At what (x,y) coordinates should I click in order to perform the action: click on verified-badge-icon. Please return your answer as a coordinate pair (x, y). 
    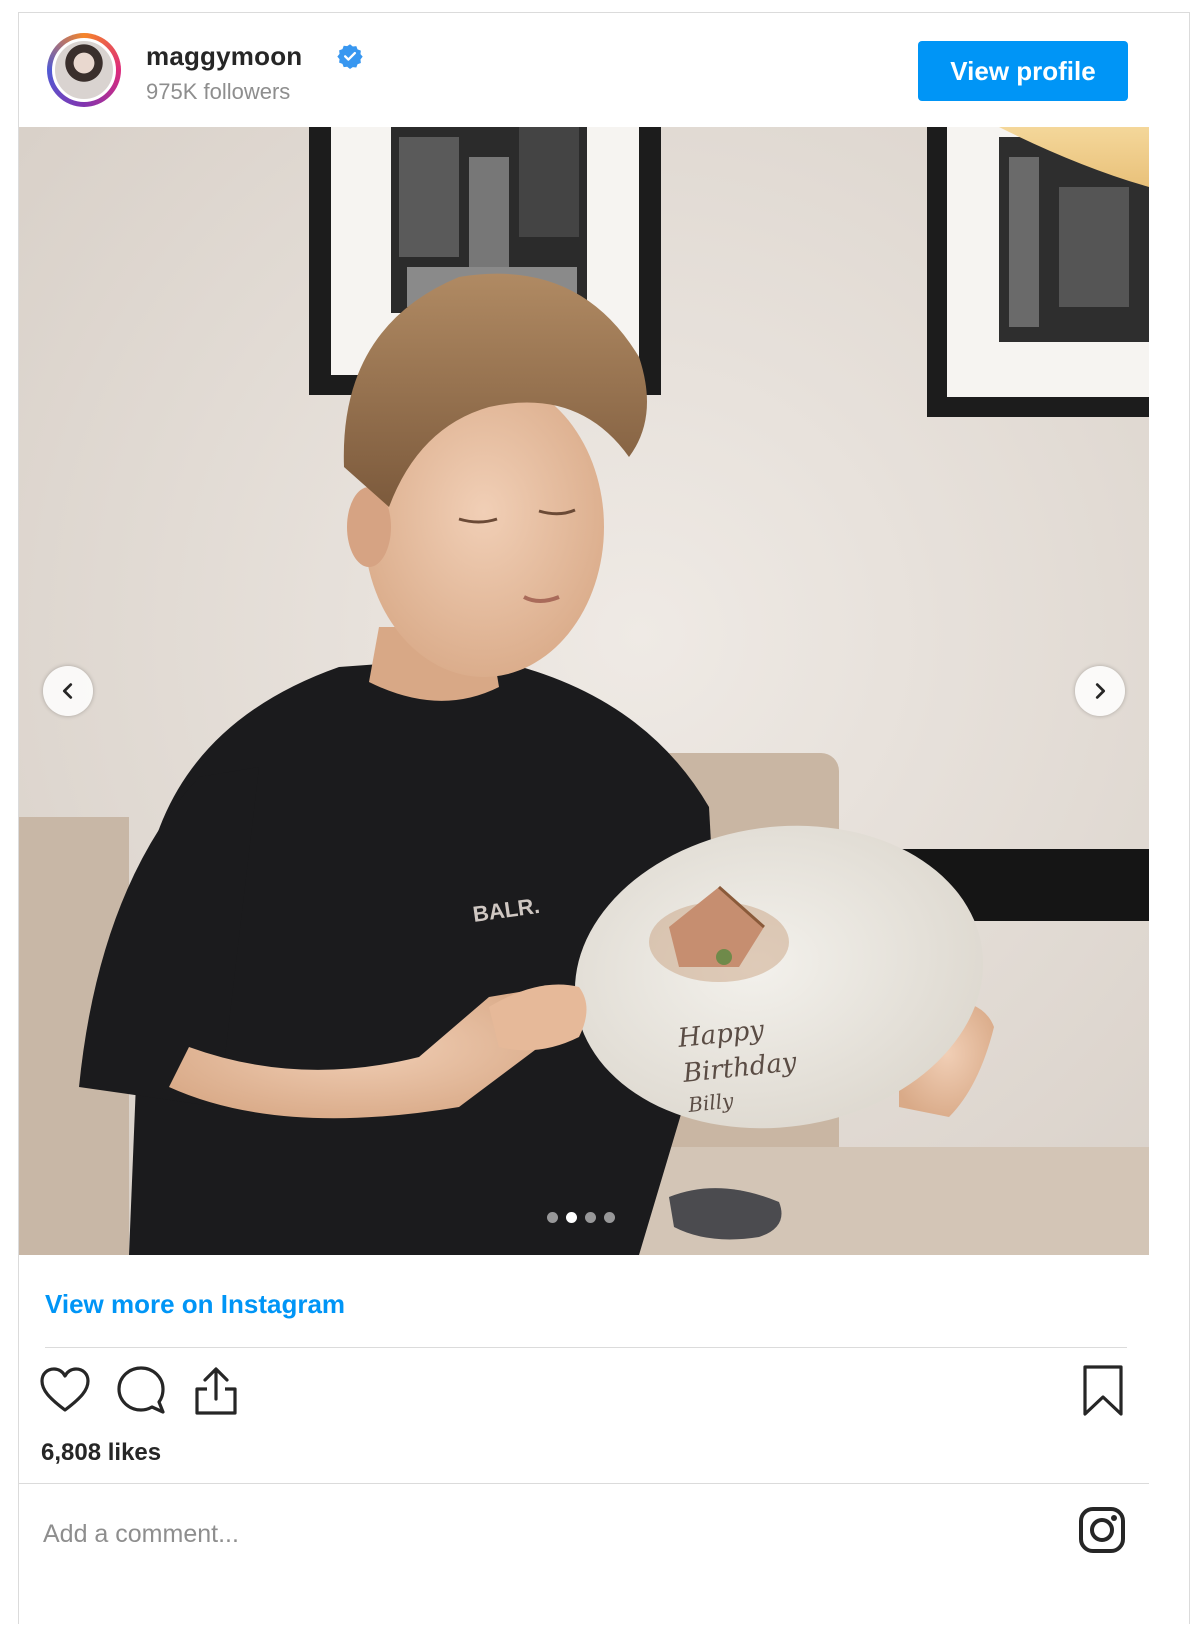
    Looking at the image, I should click on (350, 56).